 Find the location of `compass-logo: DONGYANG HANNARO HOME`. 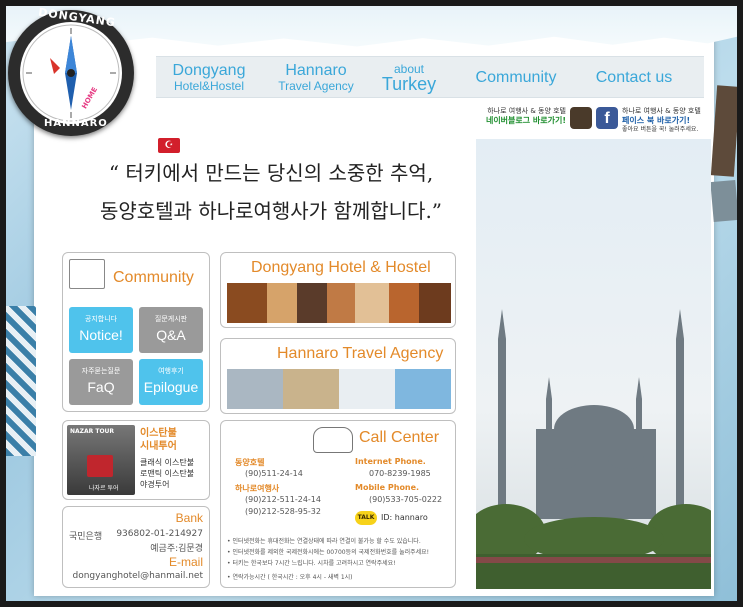

compass-logo: DONGYANG HANNARO HOME is located at coordinates (71, 71).